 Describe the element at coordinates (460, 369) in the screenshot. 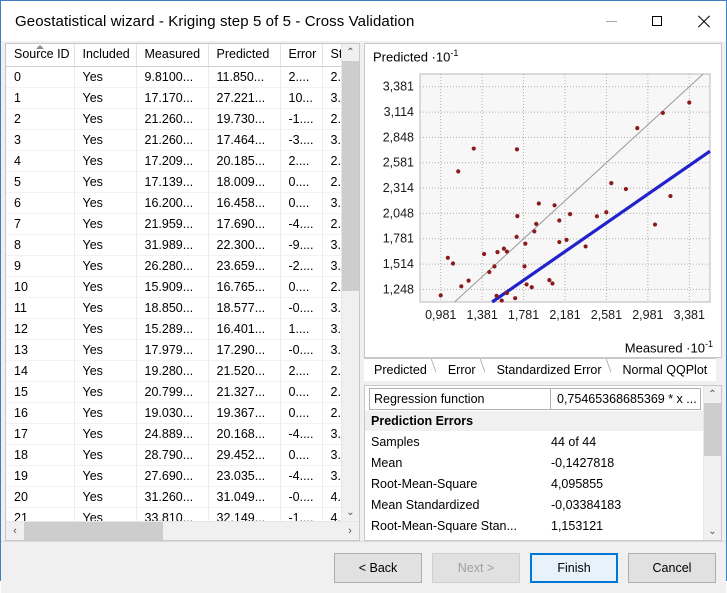

I see `tab-error: Error` at that location.